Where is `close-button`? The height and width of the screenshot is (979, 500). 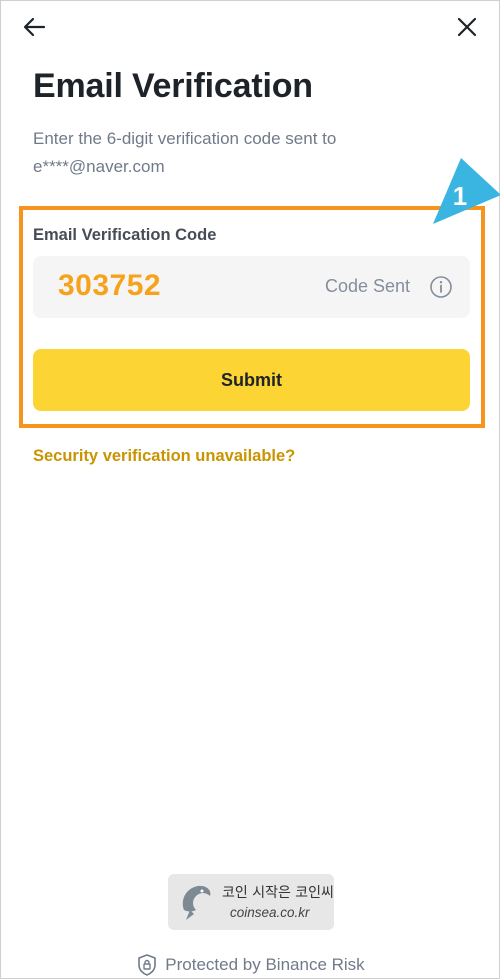 close-button is located at coordinates (467, 27).